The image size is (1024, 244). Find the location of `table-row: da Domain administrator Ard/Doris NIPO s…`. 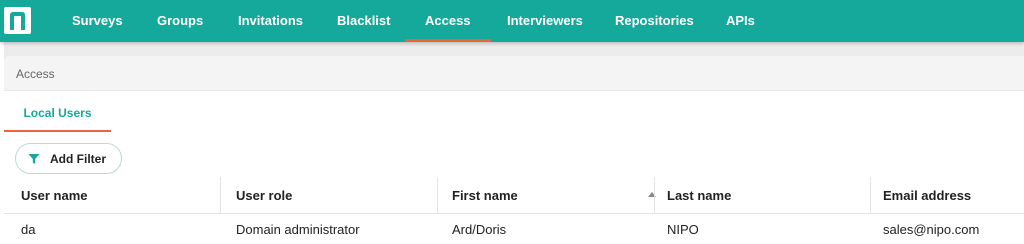

table-row: da Domain administrator Ard/Doris NIPO s… is located at coordinates (514, 229).